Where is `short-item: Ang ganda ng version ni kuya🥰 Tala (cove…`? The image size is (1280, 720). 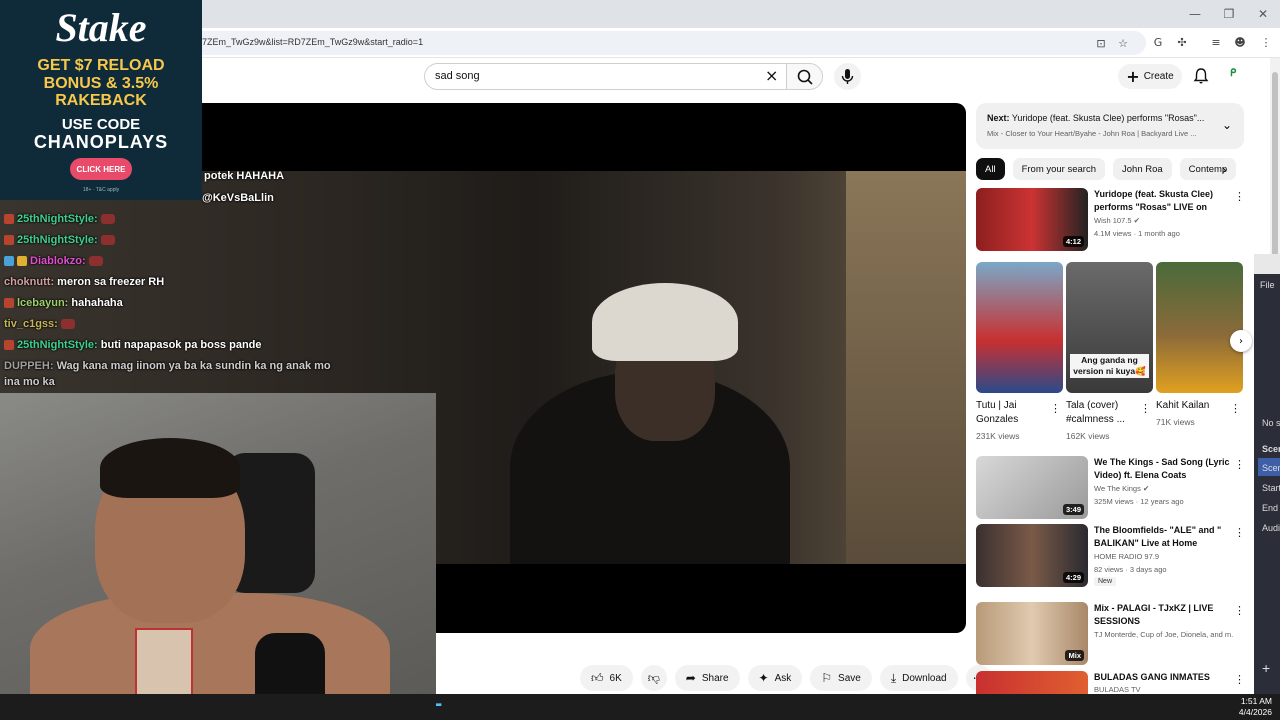
short-item: Ang ganda ng version ni kuya🥰 Tala (cove… is located at coordinates (1109, 351).